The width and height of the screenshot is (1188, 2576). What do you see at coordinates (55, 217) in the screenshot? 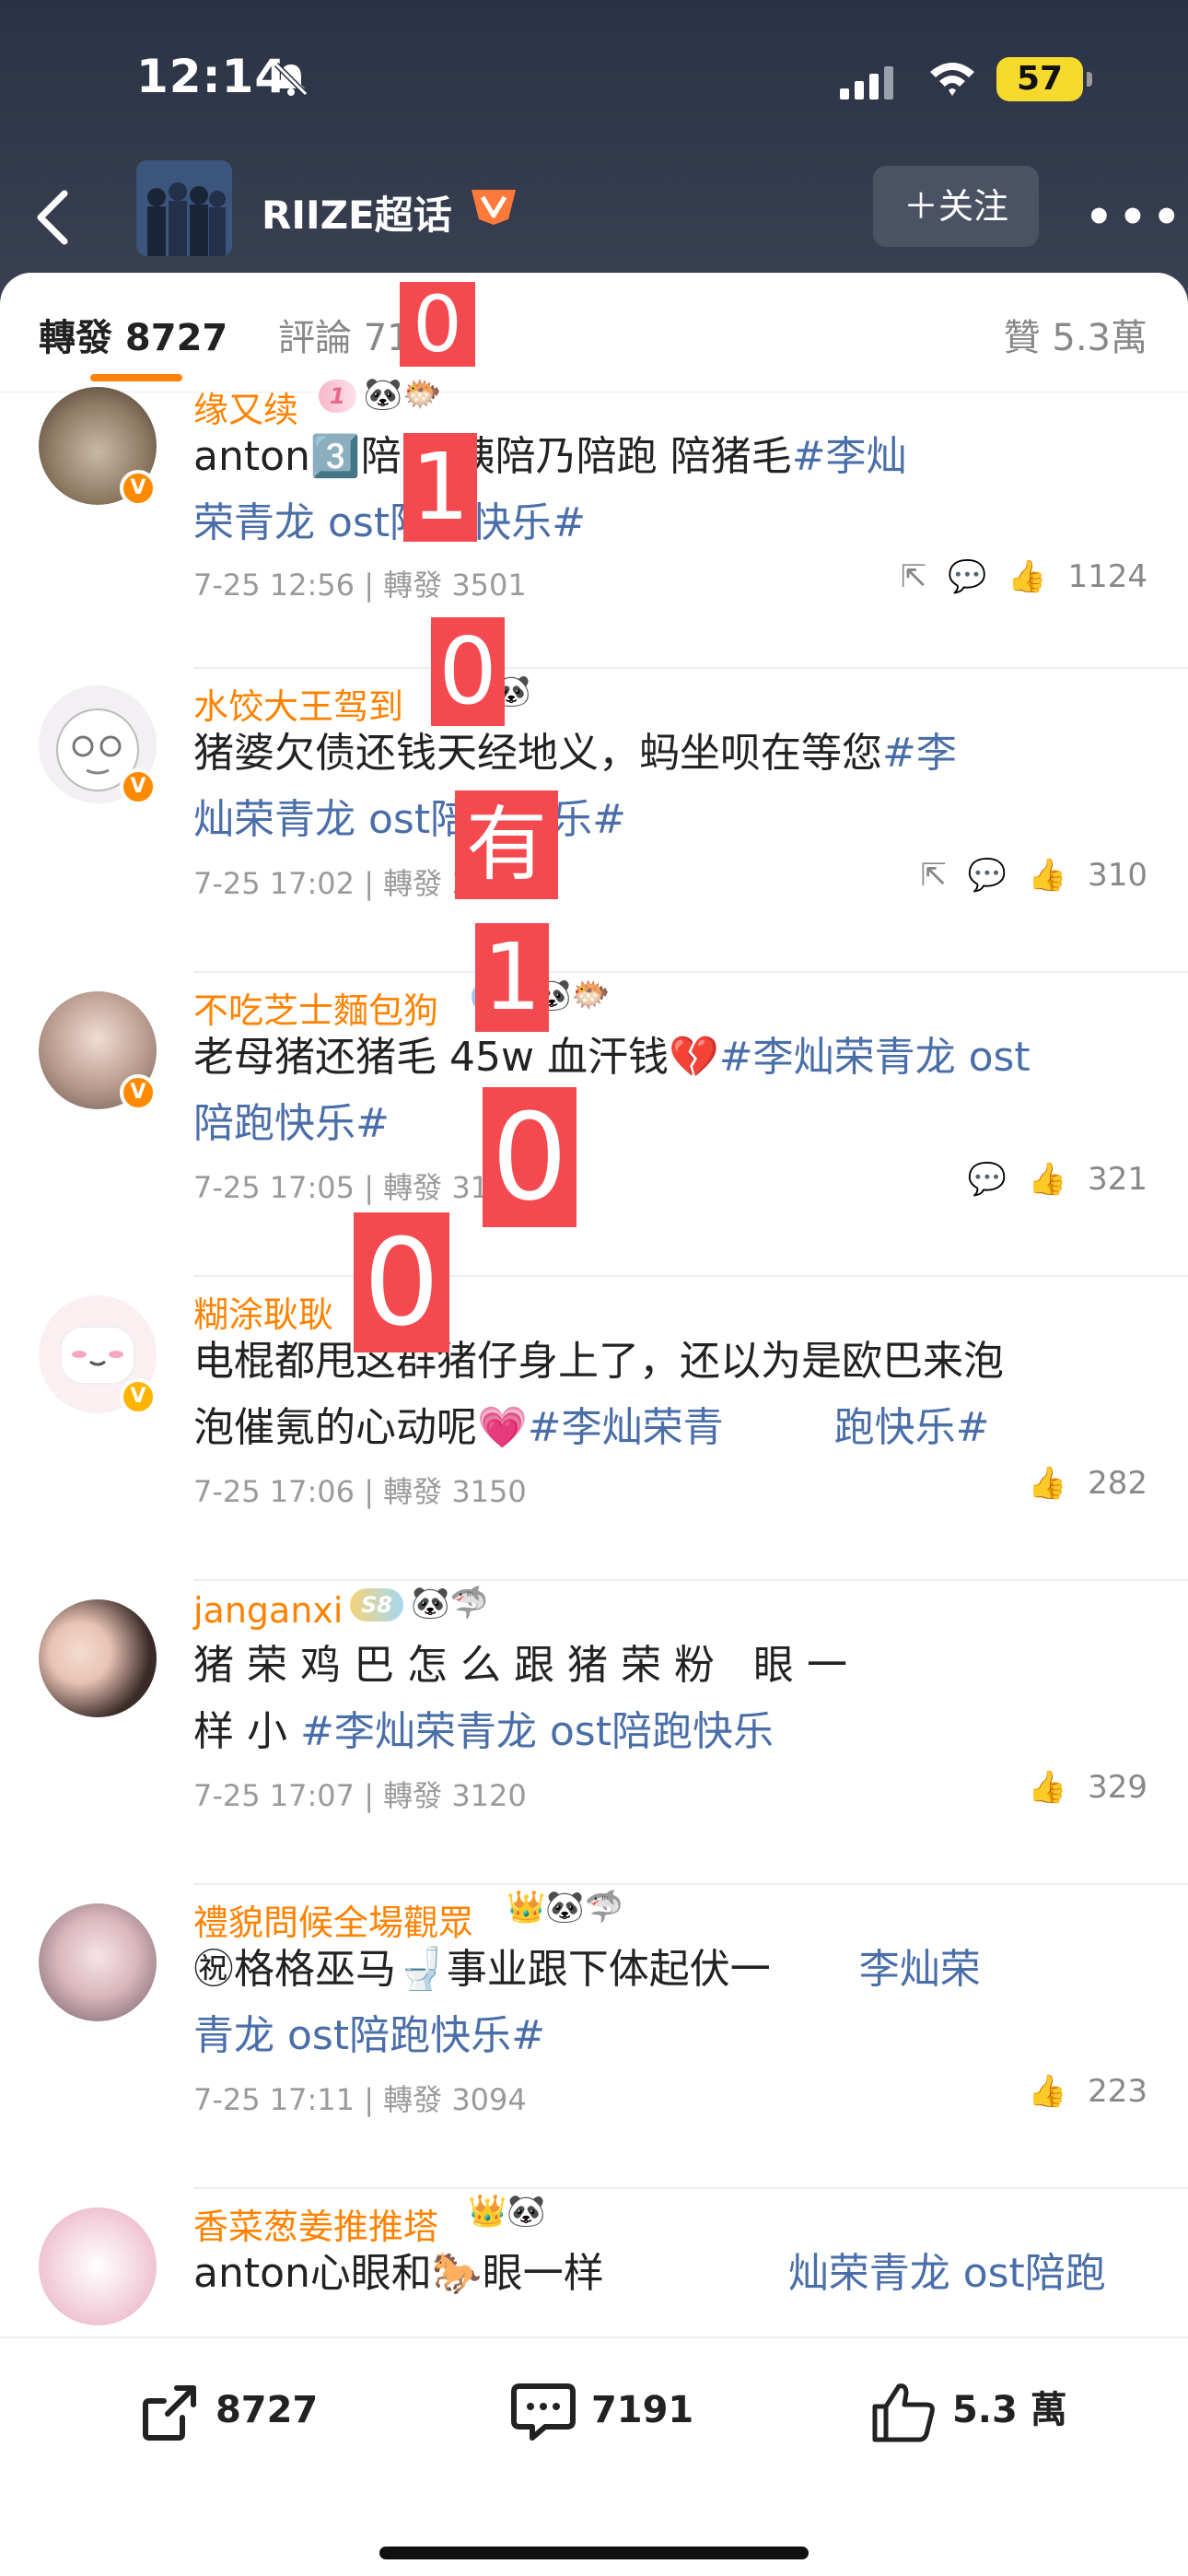
I see `back-arrow-icon` at bounding box center [55, 217].